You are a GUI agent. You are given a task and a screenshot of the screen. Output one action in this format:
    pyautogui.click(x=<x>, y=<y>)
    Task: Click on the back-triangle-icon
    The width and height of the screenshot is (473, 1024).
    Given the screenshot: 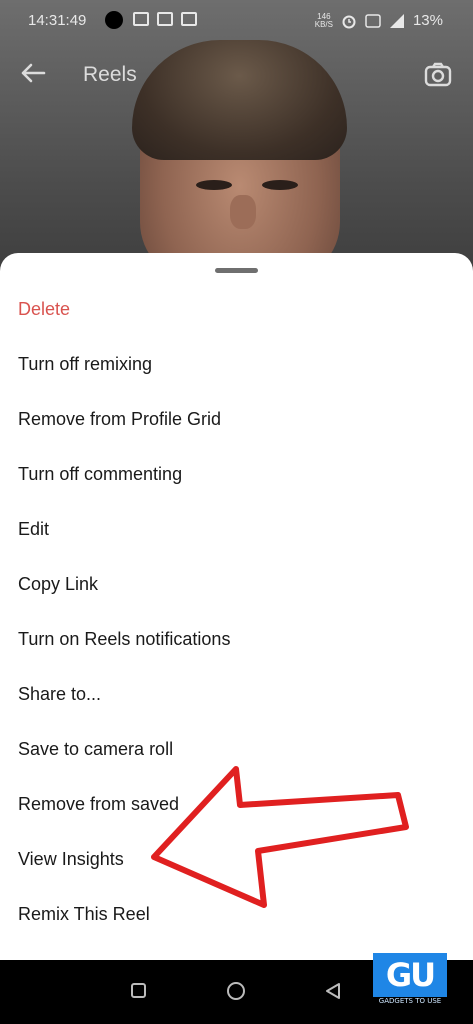 What is the action you would take?
    pyautogui.click(x=333, y=991)
    